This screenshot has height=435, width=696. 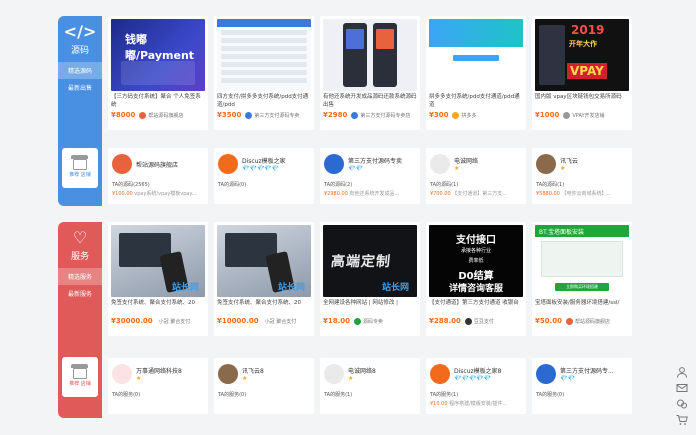 I want to click on product-title: 【支付通道】第三方支付通道 收银台, so click(x=476, y=307).